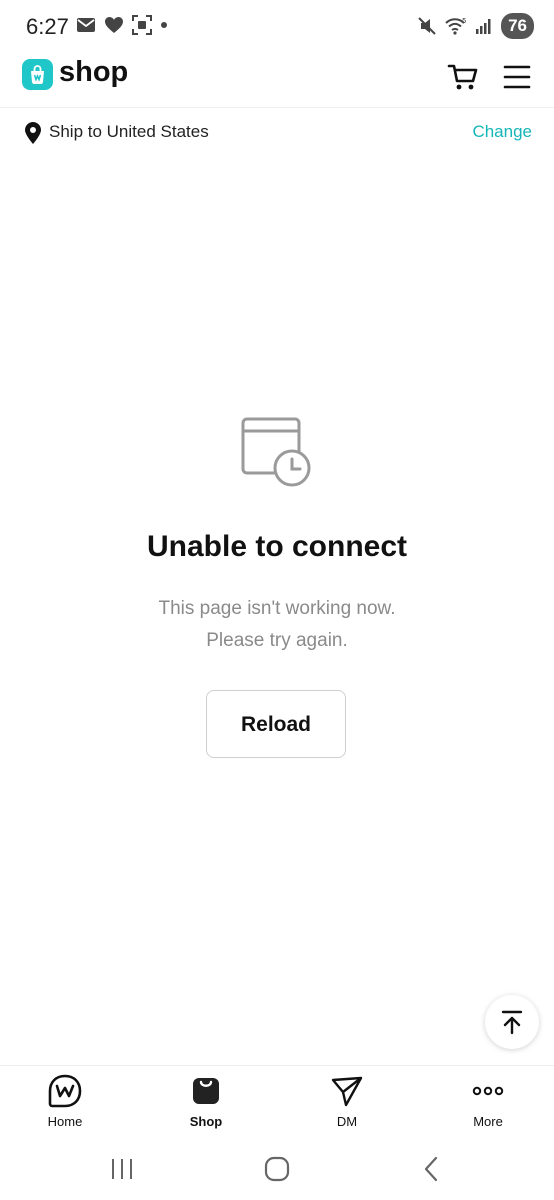  I want to click on nav-dm: DM, so click(347, 1101).